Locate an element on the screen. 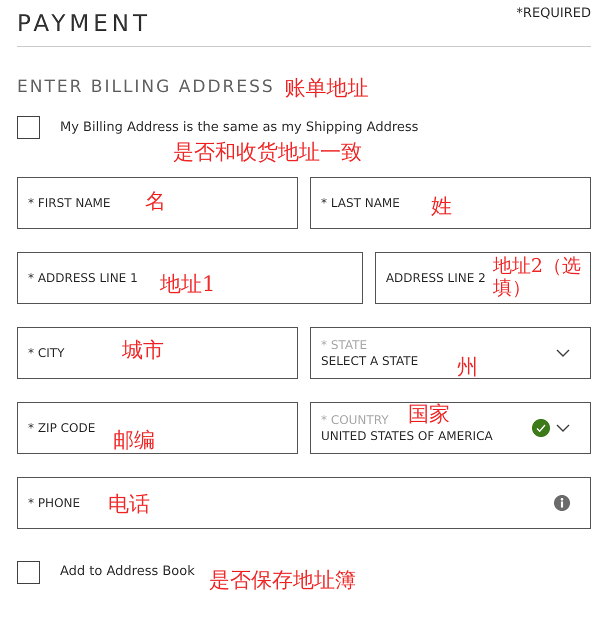 This screenshot has height=623, width=616. select-value: SELECT A STATE is located at coordinates (369, 360).